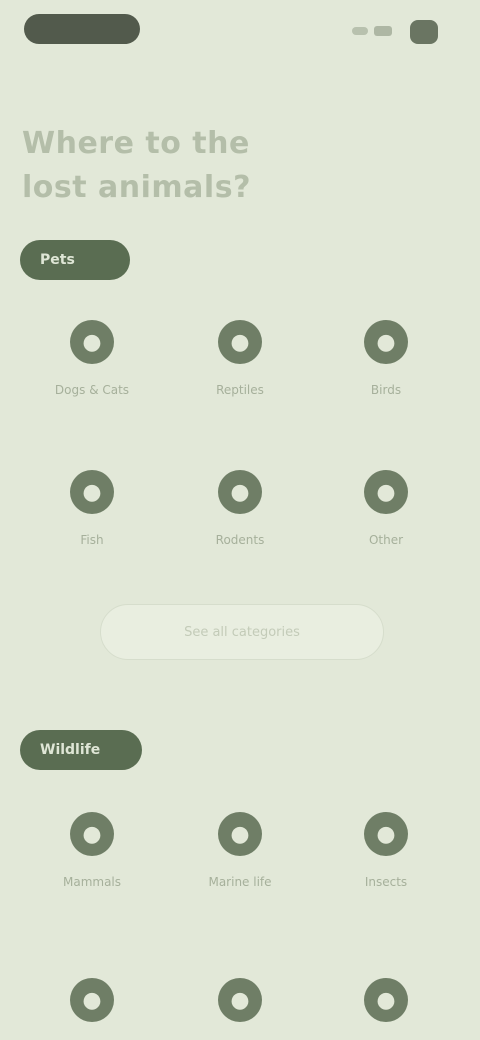  I want to click on category-tile: ● Birds, so click(386, 359).